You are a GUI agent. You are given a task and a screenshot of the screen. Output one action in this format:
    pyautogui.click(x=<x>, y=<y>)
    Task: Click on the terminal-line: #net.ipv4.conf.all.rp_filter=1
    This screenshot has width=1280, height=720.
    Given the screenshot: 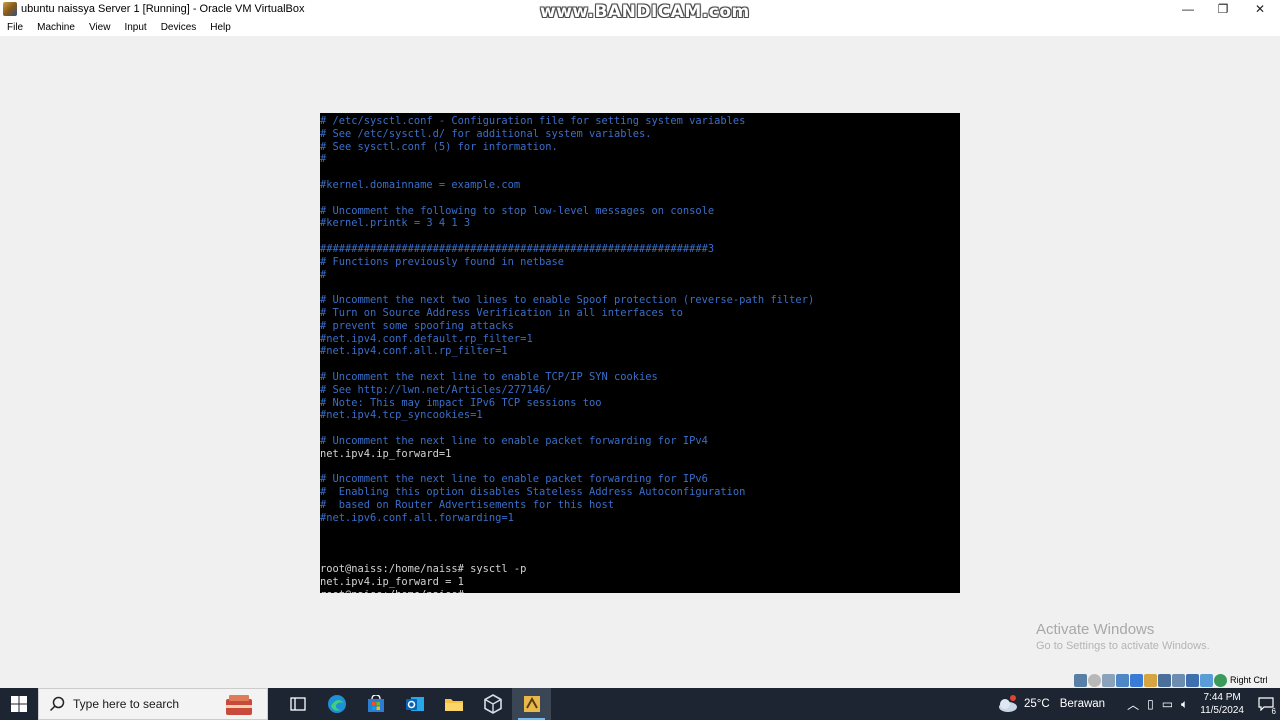 What is the action you would take?
    pyautogui.click(x=414, y=351)
    